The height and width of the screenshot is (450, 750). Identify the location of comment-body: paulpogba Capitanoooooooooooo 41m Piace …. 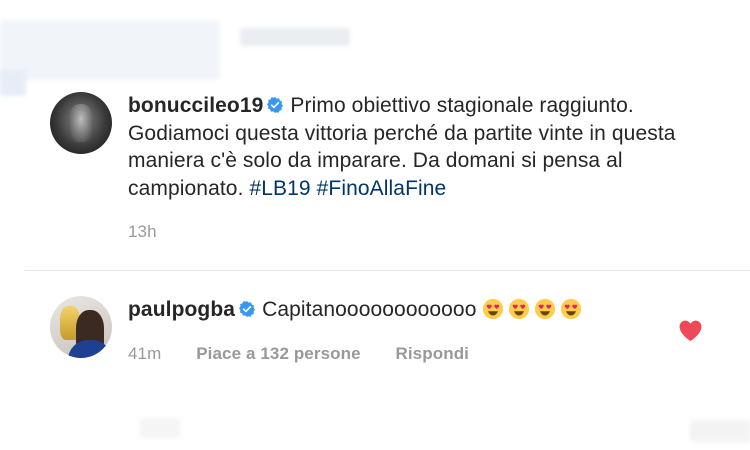
(409, 331).